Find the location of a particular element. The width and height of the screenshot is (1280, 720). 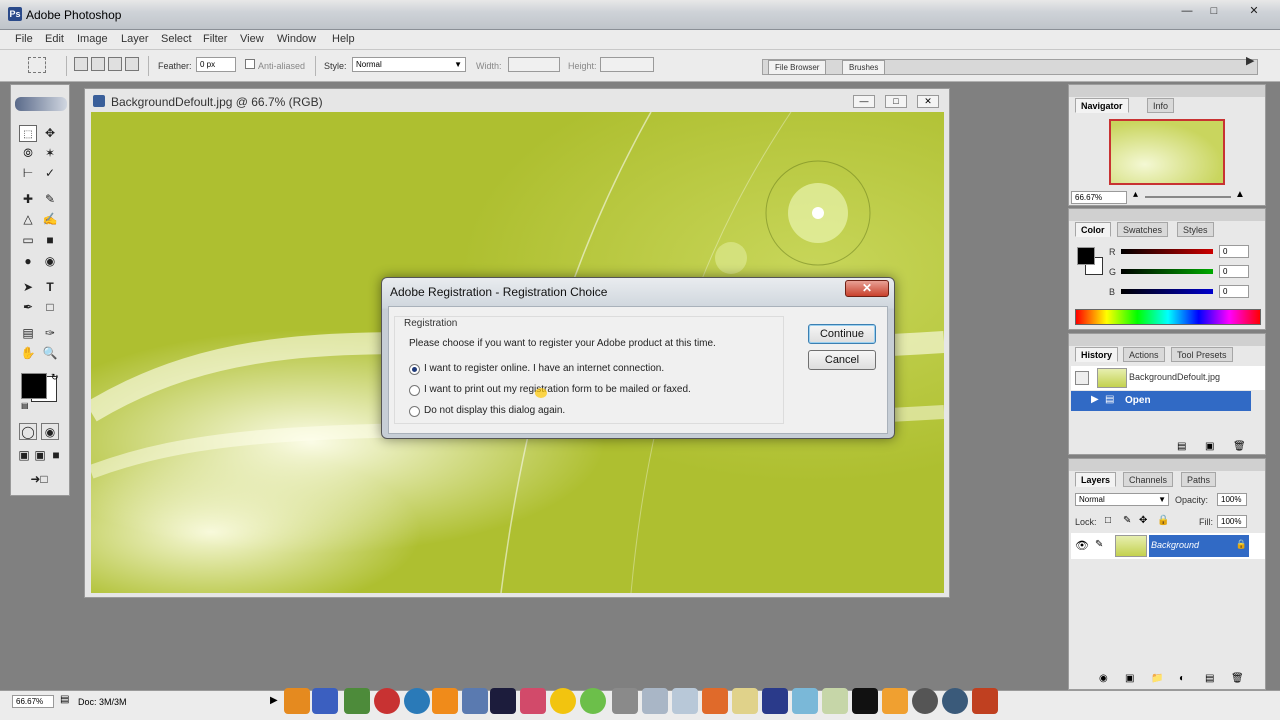

doc-close-button: ✕ is located at coordinates (928, 101).